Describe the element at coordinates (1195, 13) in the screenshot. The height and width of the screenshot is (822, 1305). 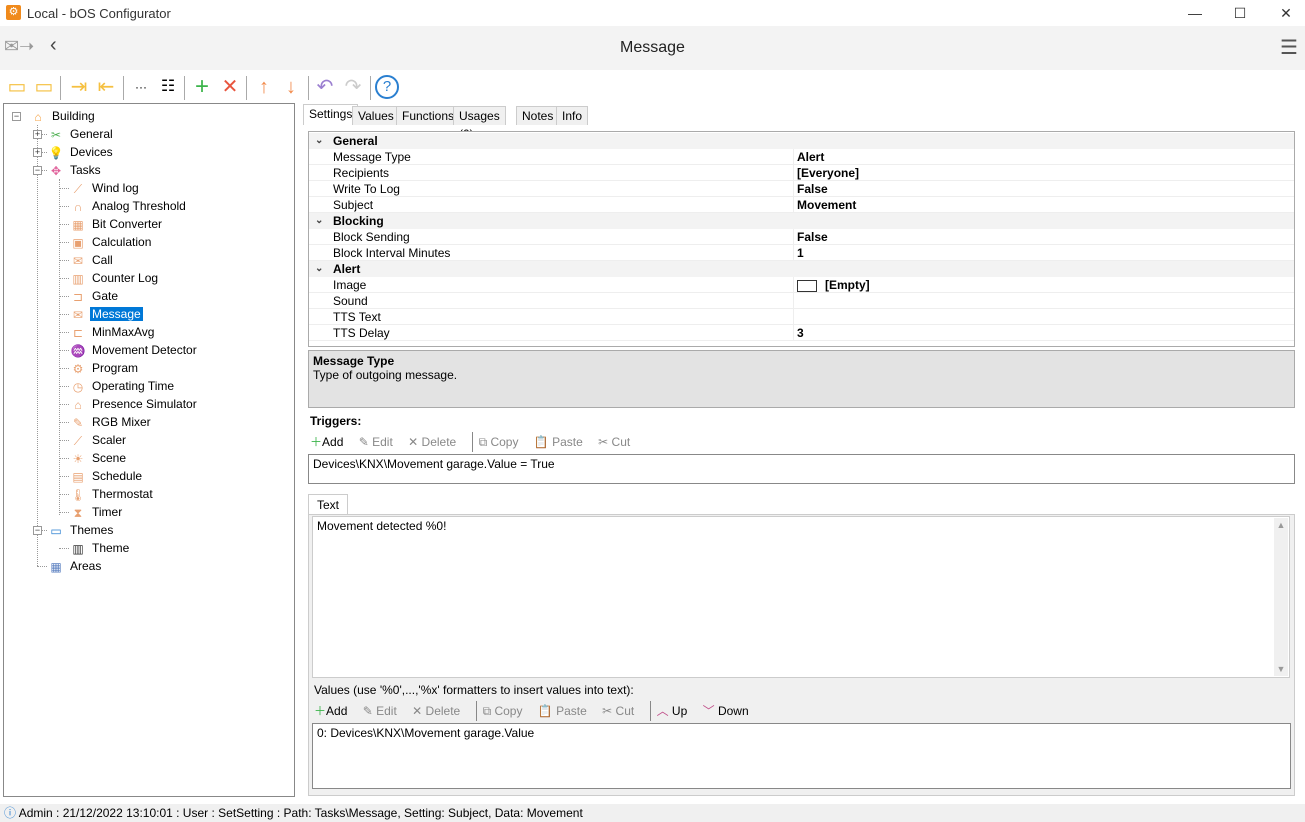
I see `minimize-button: —` at that location.